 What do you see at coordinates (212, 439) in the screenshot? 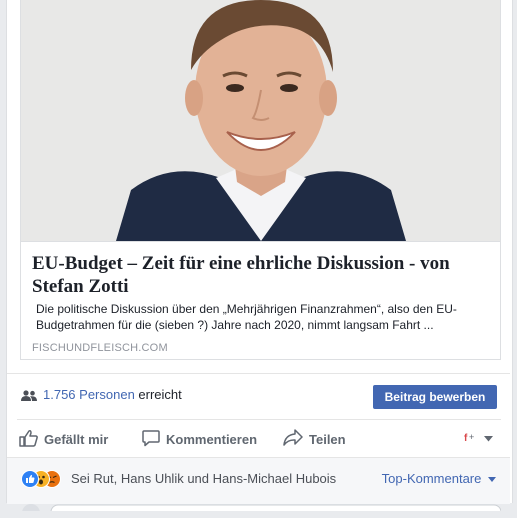
I see `comment-label: Kommentieren` at bounding box center [212, 439].